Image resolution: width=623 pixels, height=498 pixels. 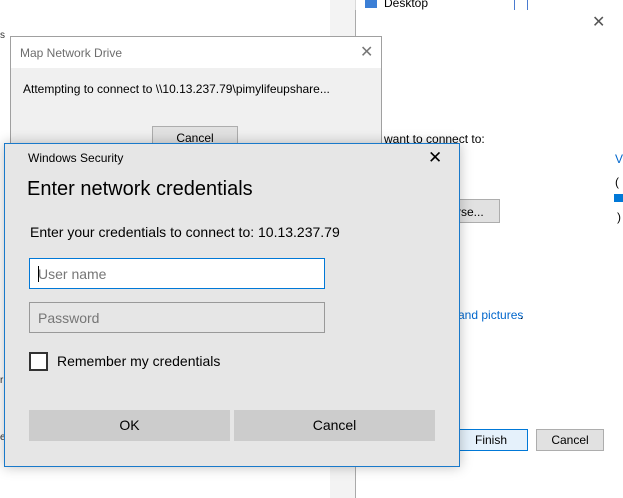 What do you see at coordinates (618, 198) in the screenshot?
I see `wizard-edge-bar` at bounding box center [618, 198].